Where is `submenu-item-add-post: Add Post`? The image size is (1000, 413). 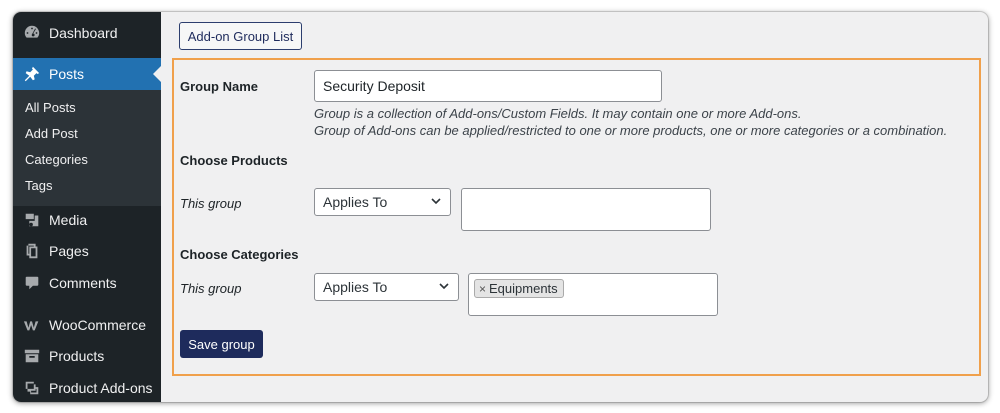 submenu-item-add-post: Add Post is located at coordinates (51, 133).